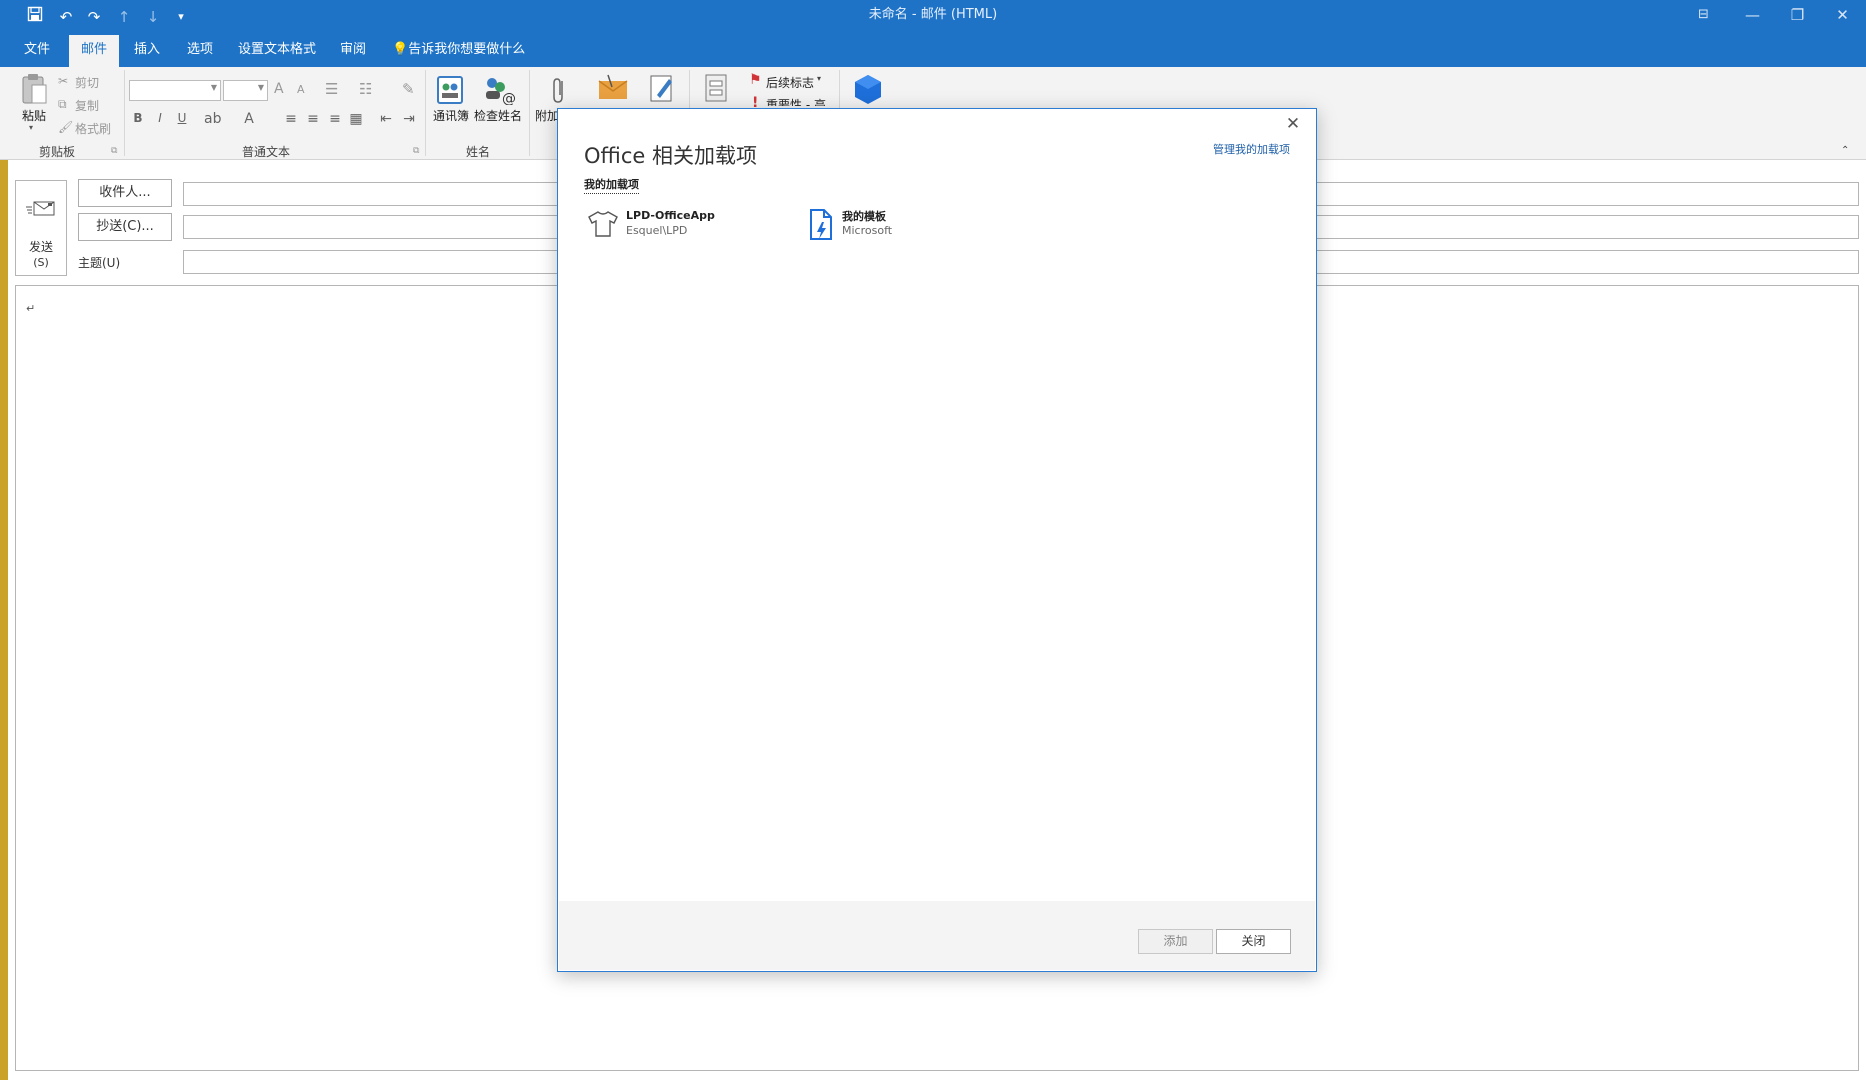 Image resolution: width=1866 pixels, height=1080 pixels. What do you see at coordinates (138, 118) in the screenshot?
I see `bold-button: B` at bounding box center [138, 118].